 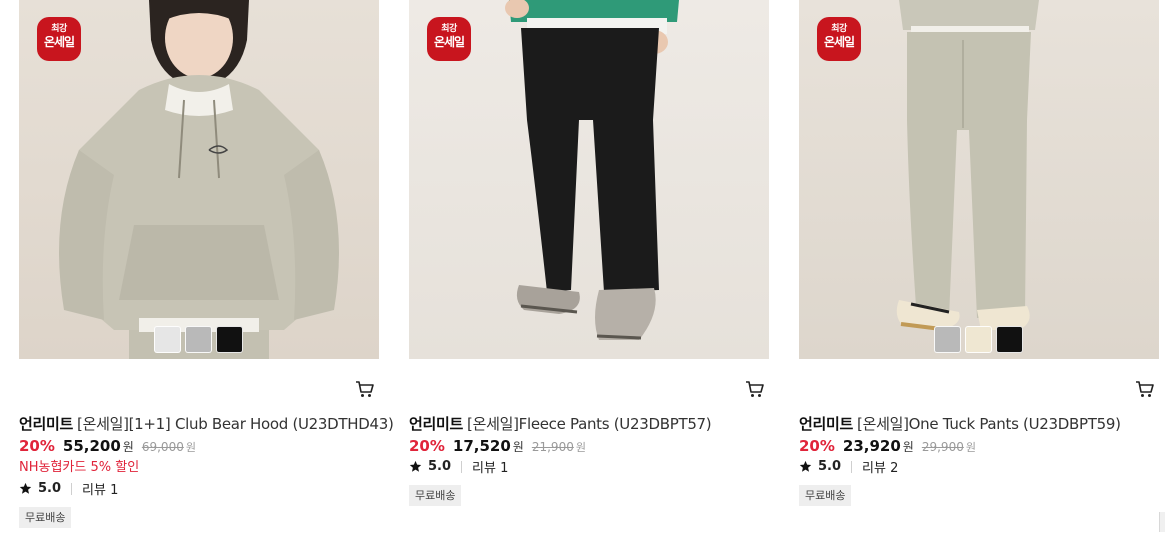 What do you see at coordinates (942, 447) in the screenshot?
I see `original-price: 29,900` at bounding box center [942, 447].